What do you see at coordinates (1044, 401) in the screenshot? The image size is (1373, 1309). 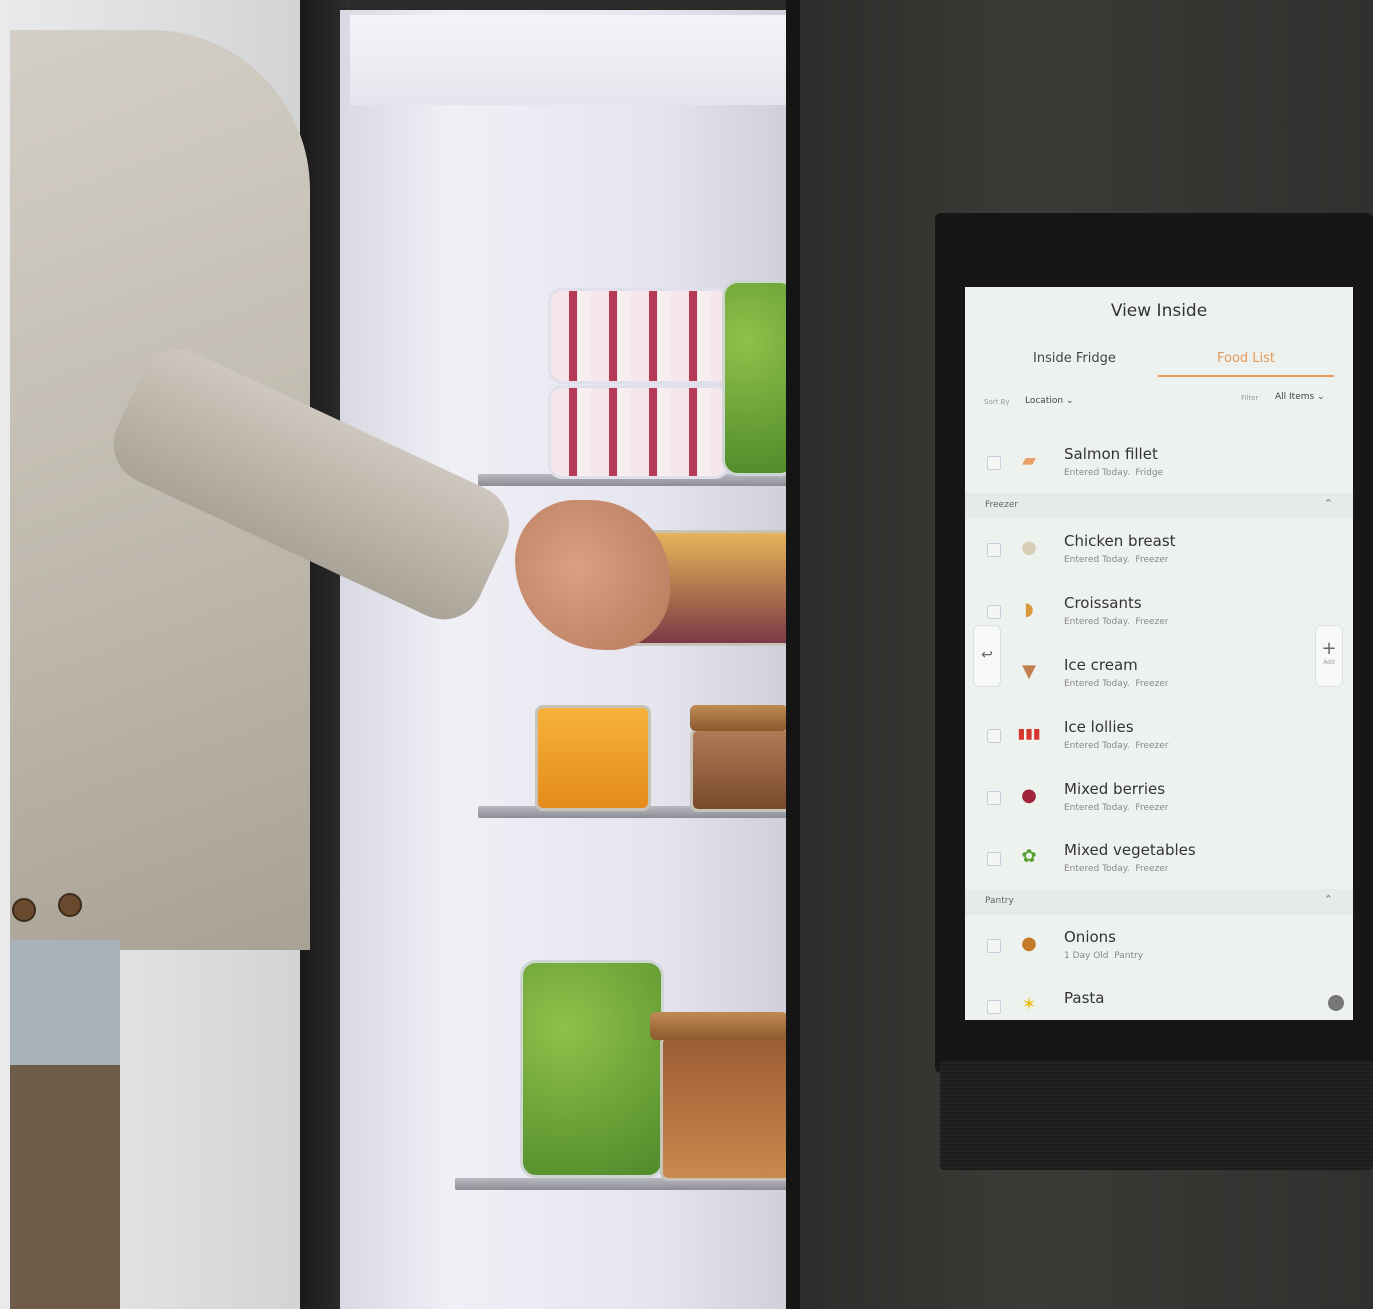 I see `sort-value: Location` at bounding box center [1044, 401].